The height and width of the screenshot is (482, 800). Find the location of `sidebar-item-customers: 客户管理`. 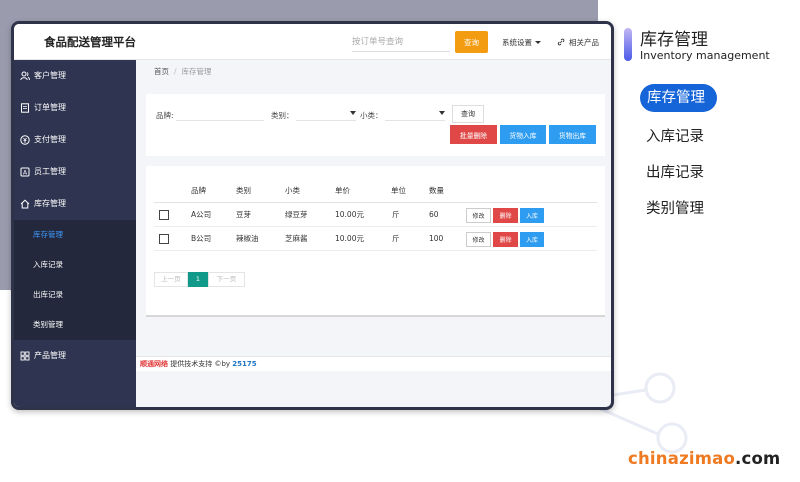

sidebar-item-customers: 客户管理 is located at coordinates (75, 76).